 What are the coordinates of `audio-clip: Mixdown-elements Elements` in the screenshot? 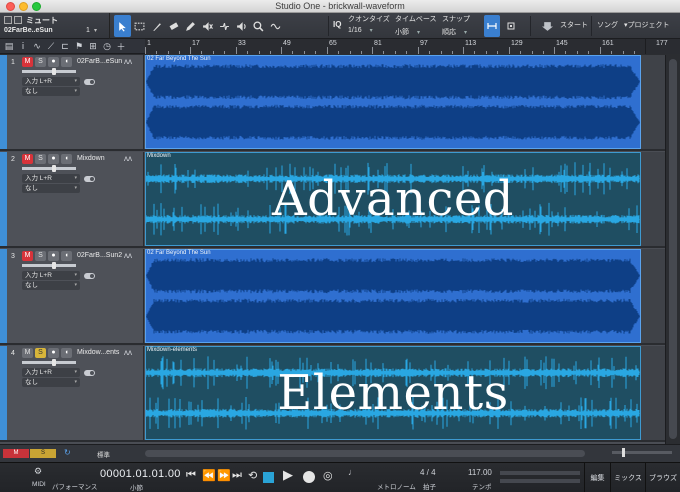 It's located at (393, 393).